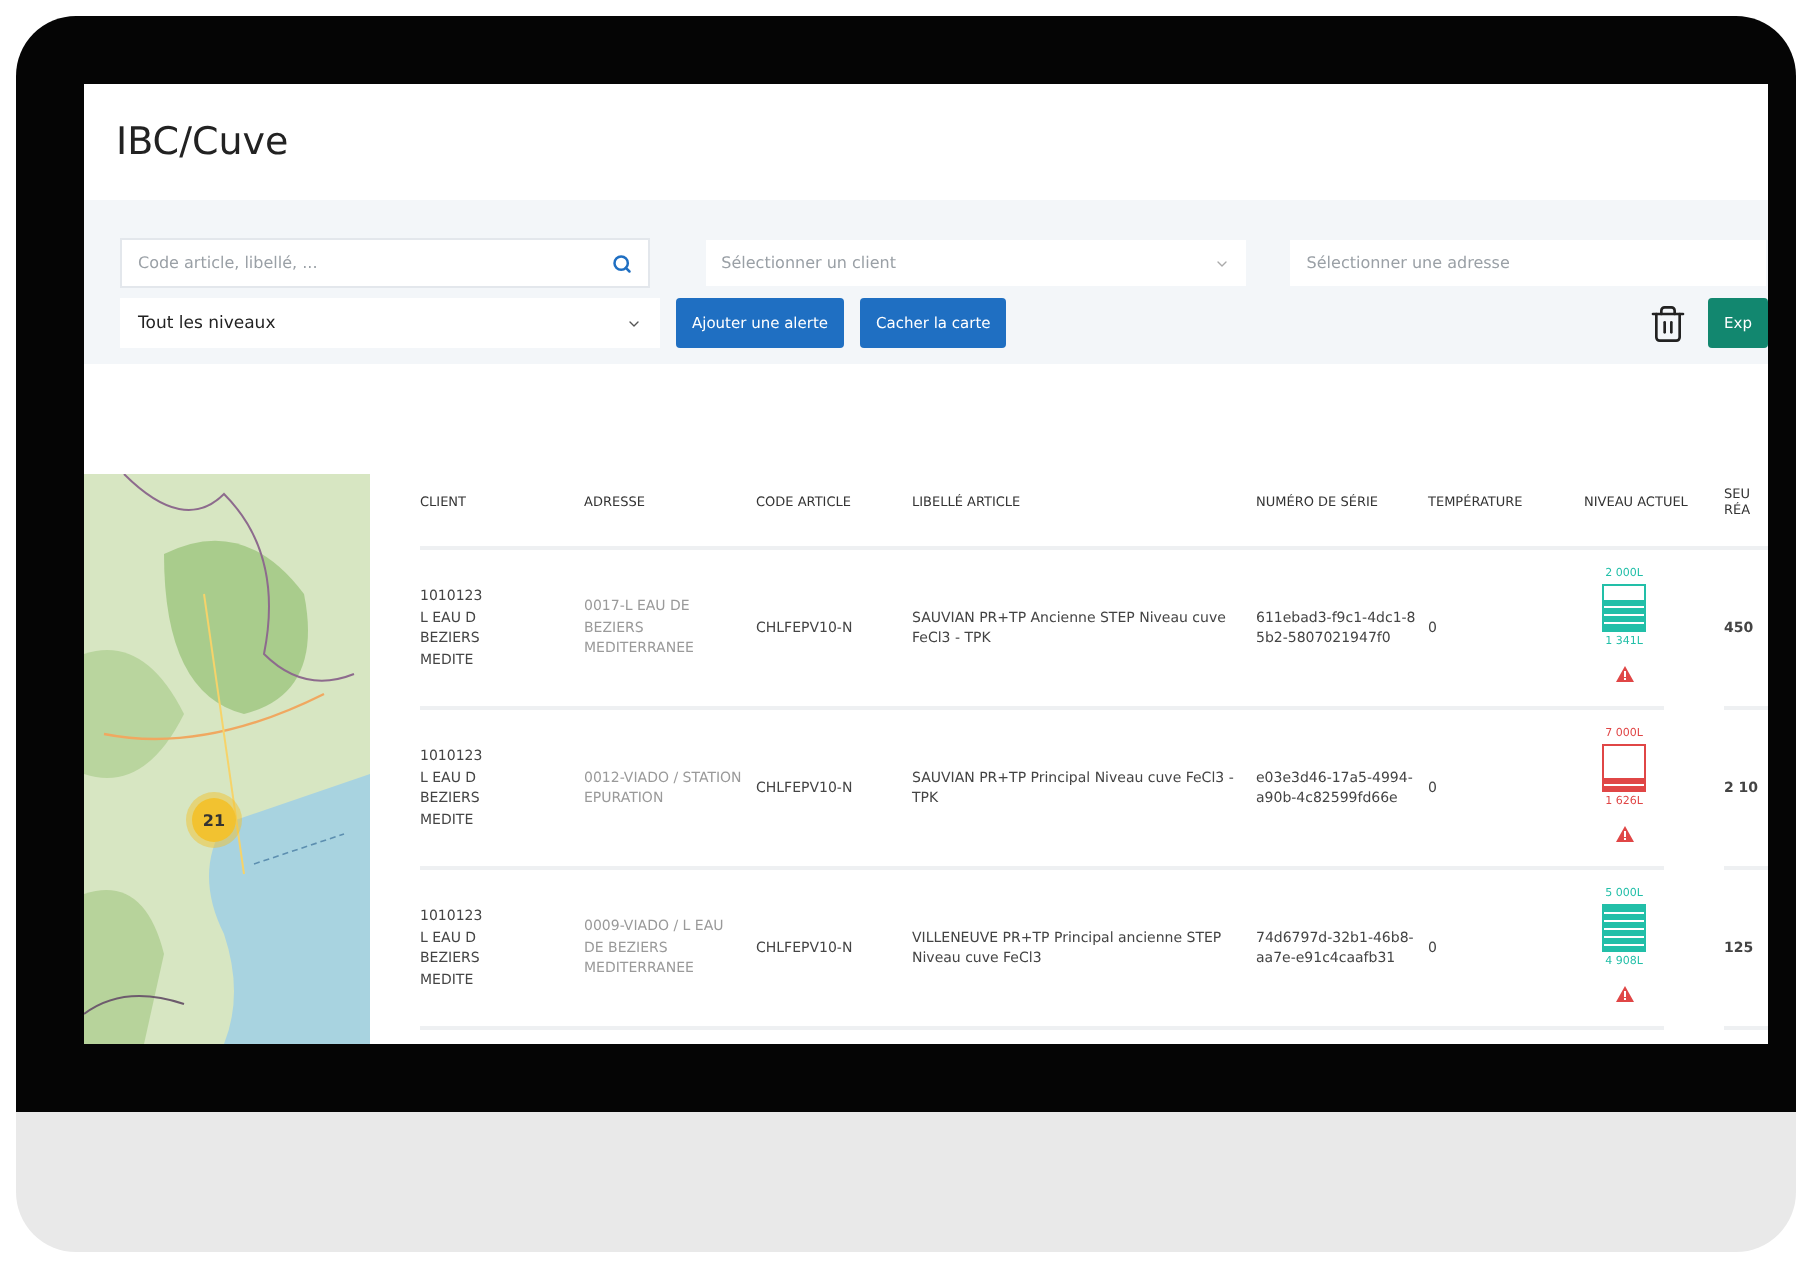 This screenshot has height=1268, width=1812. Describe the element at coordinates (1528, 263) in the screenshot. I see `address-select: Sélectionner une adresse` at that location.